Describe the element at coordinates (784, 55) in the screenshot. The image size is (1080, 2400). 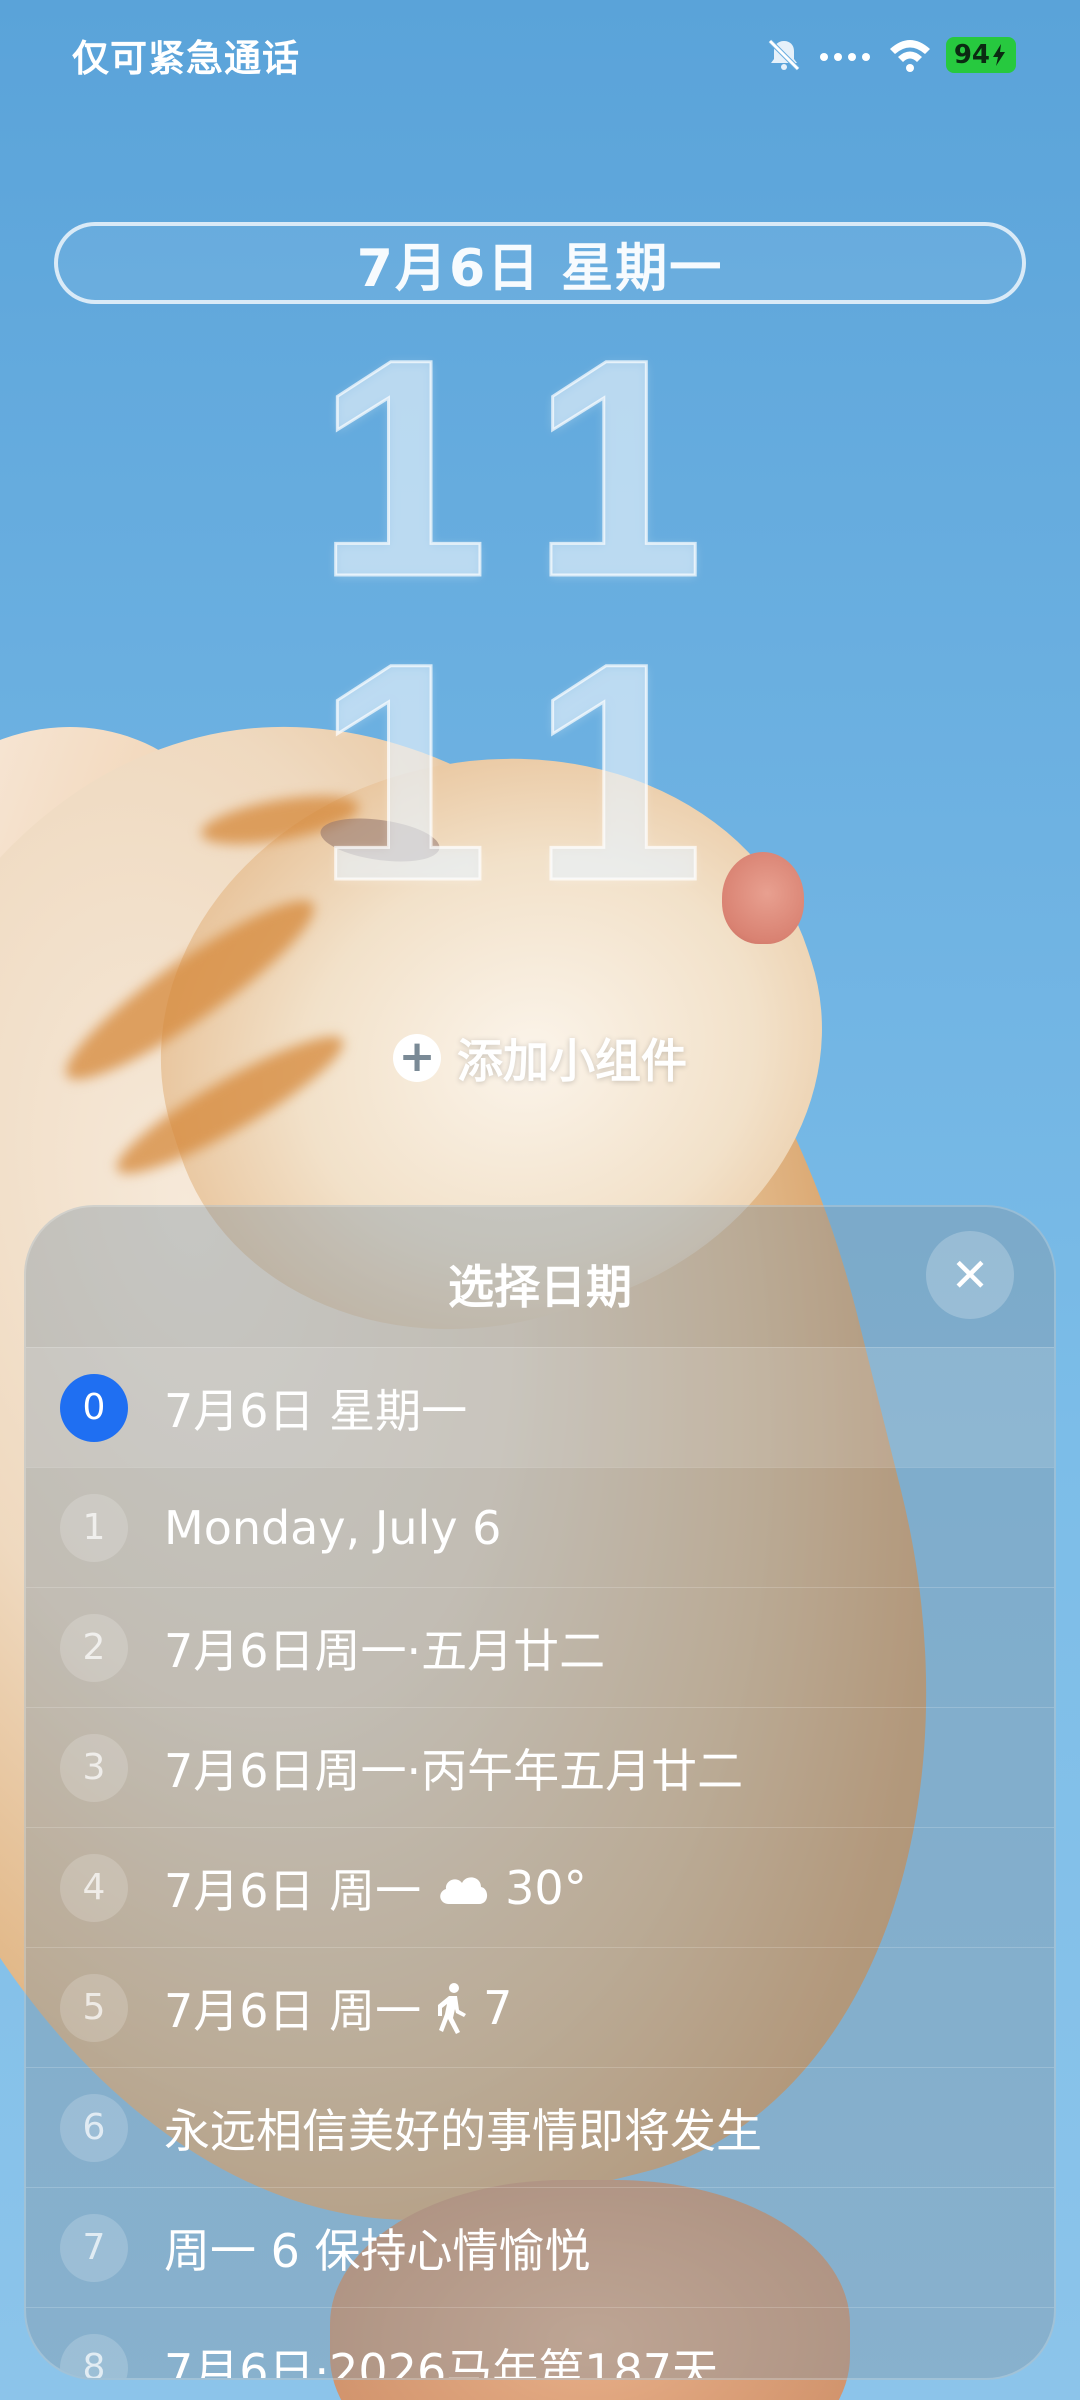
I see `mute-bell-icon` at that location.